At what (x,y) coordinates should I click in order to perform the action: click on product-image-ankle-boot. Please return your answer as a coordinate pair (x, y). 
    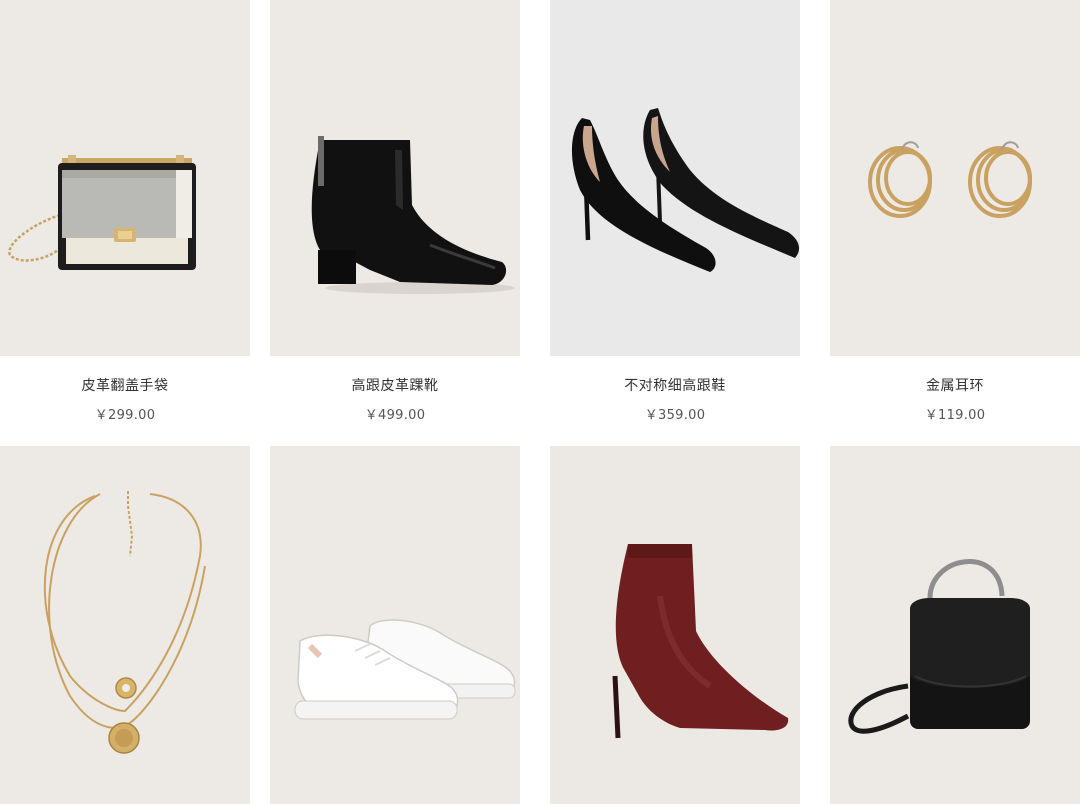
    Looking at the image, I should click on (395, 178).